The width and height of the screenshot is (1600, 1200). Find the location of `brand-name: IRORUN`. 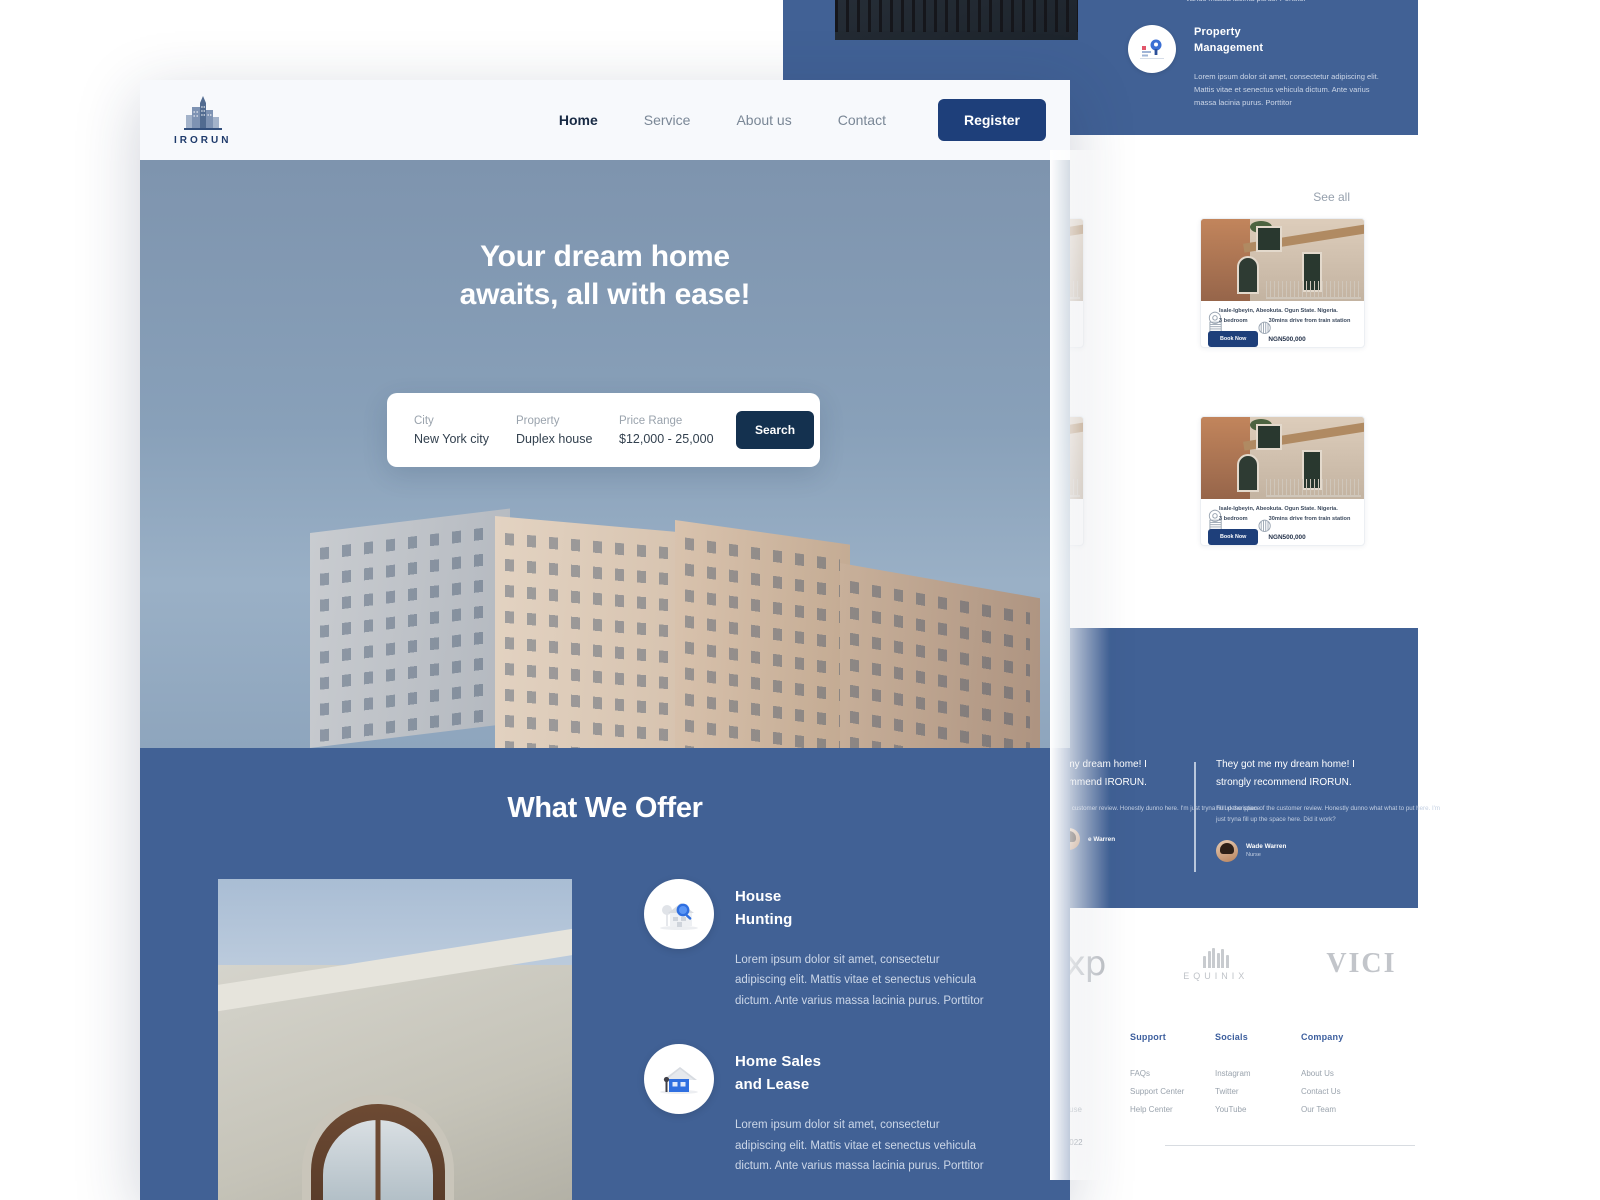

brand-name: IRORUN is located at coordinates (203, 140).